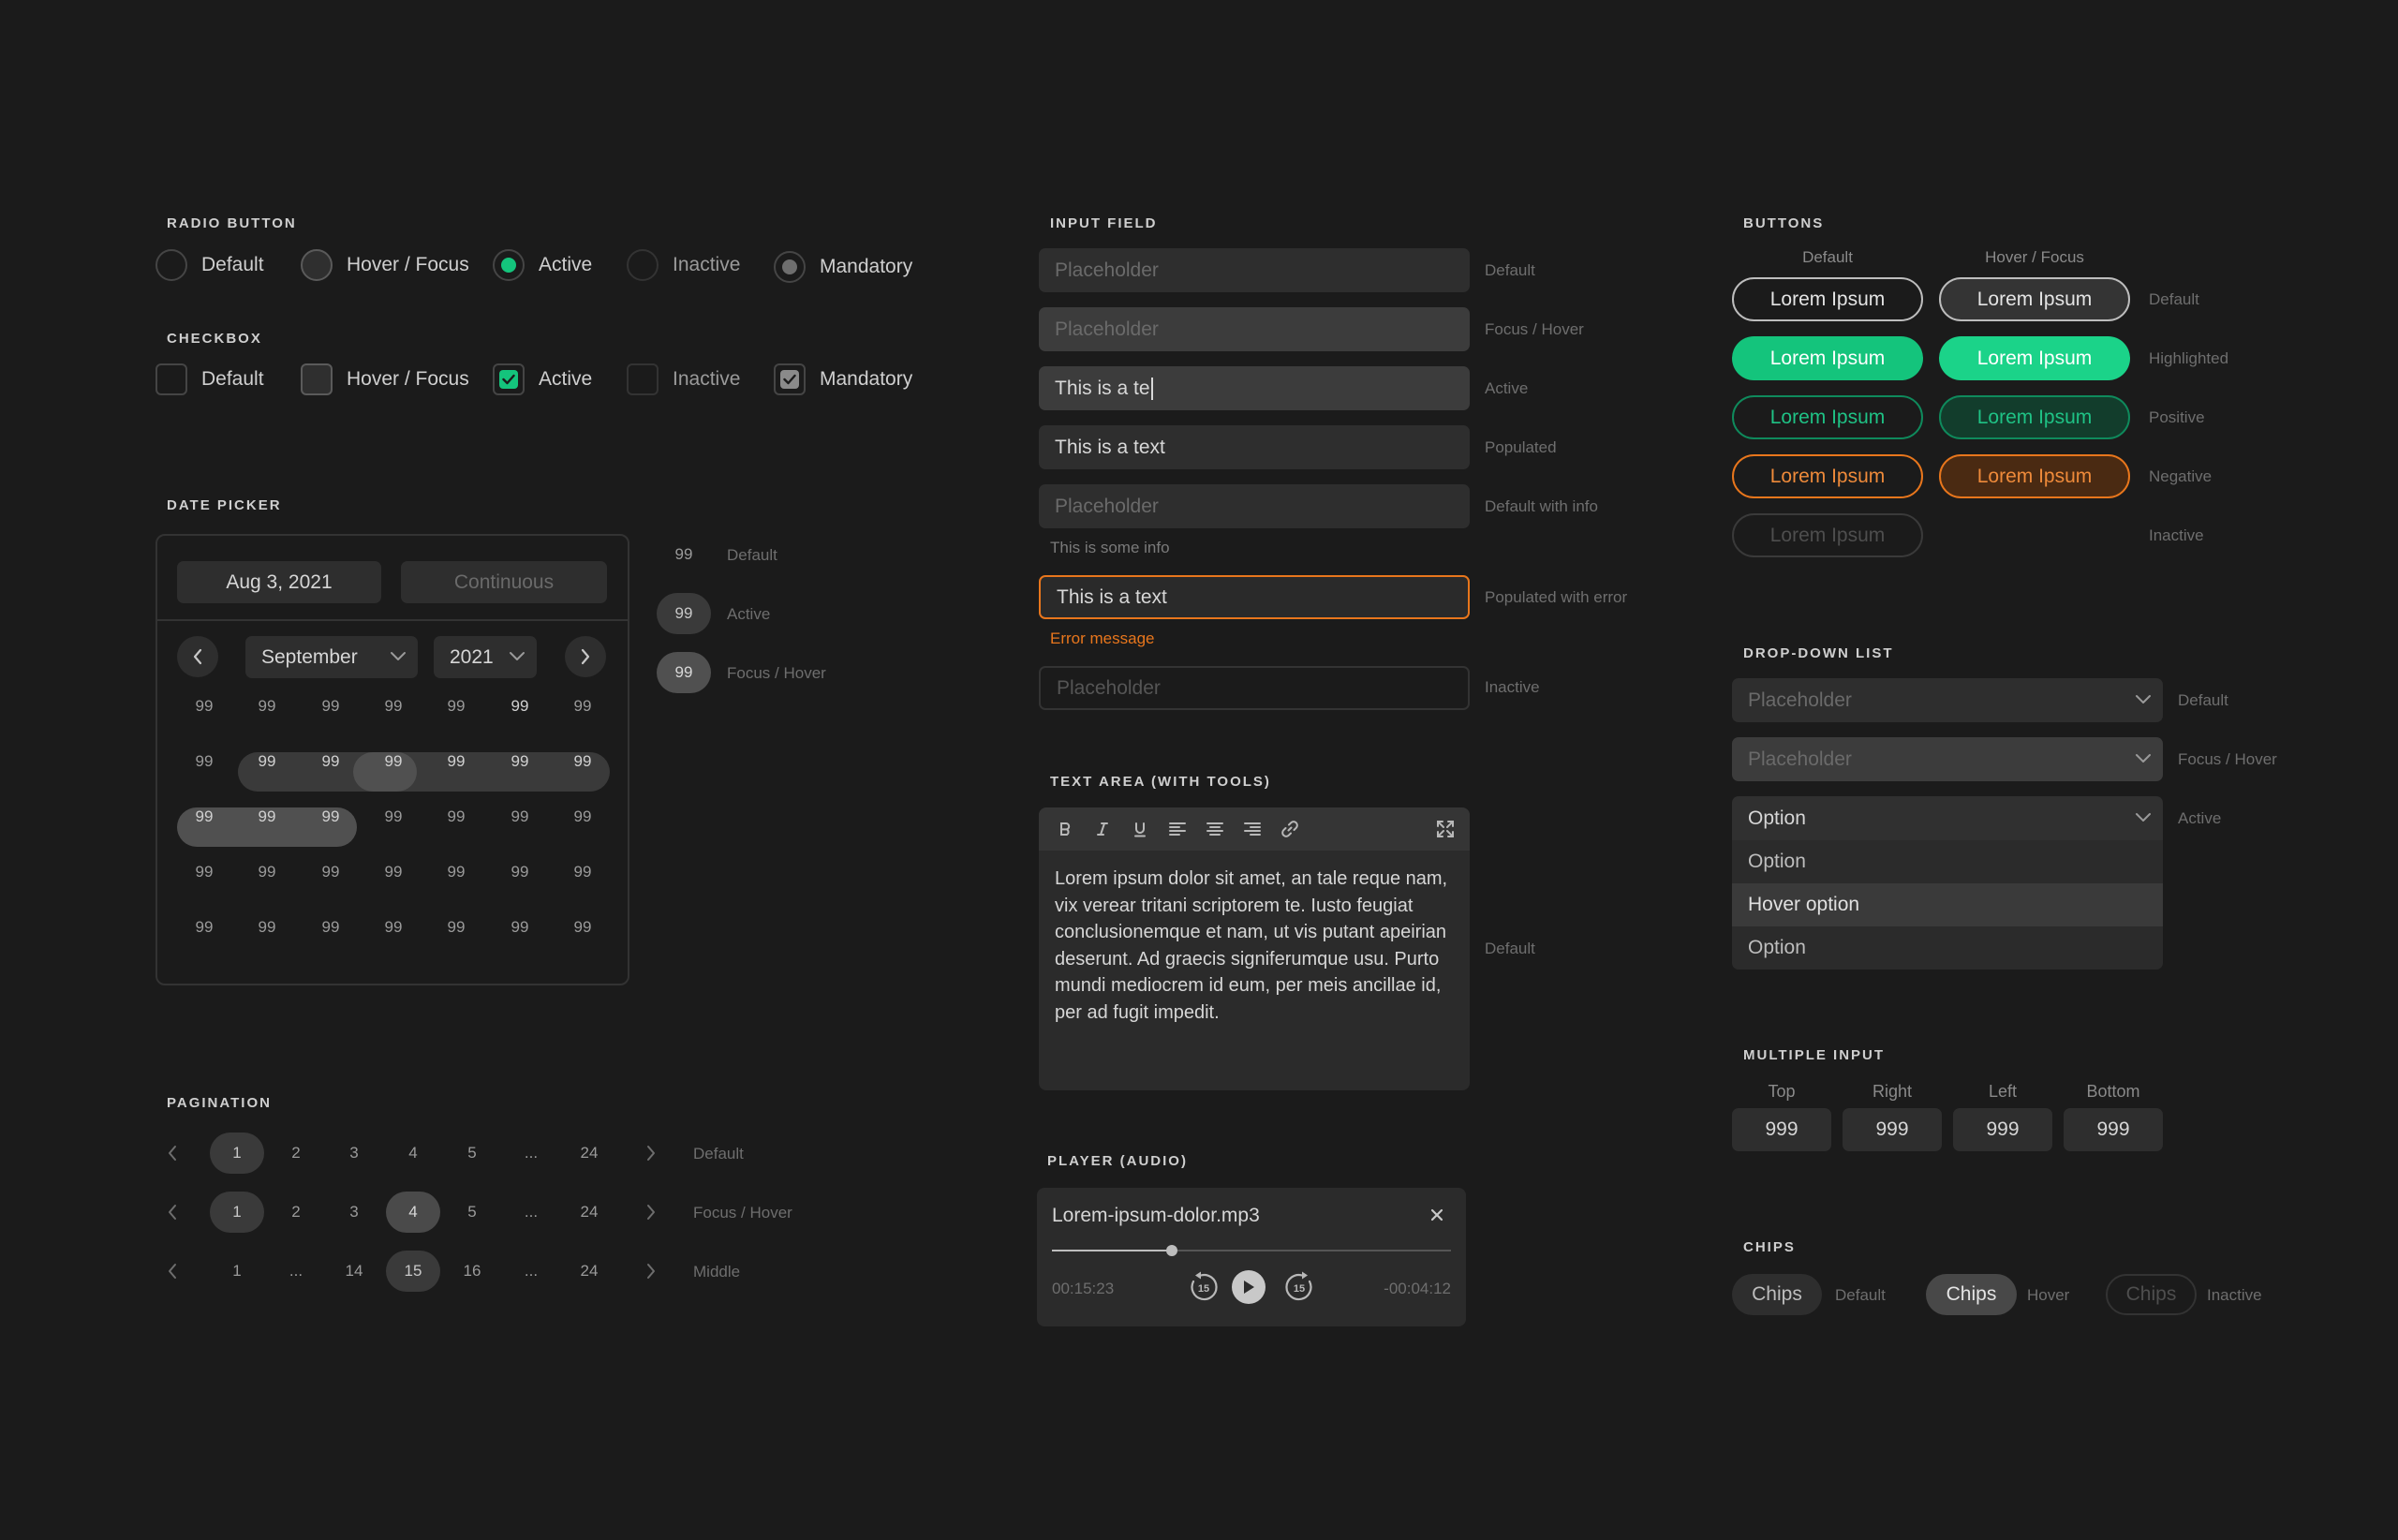  What do you see at coordinates (1436, 1217) in the screenshot?
I see `close-icon` at bounding box center [1436, 1217].